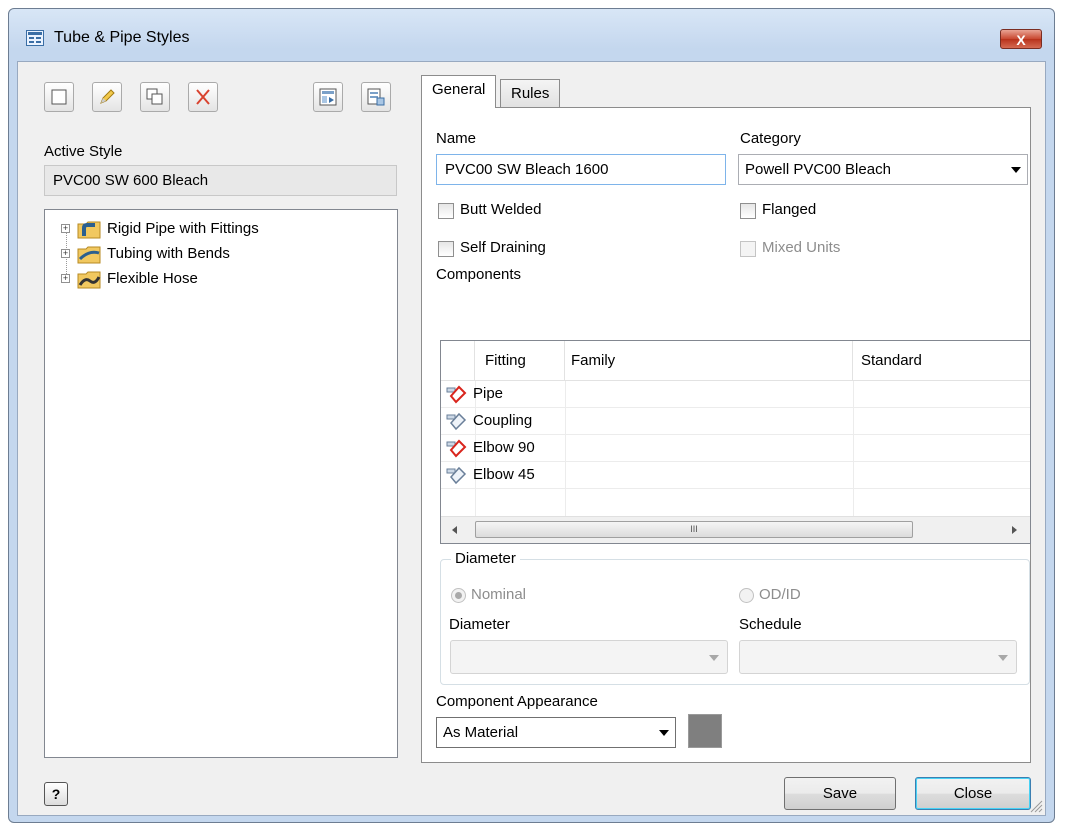 Image resolution: width=1065 pixels, height=827 pixels. I want to click on diameter-group-title: Diameter, so click(485, 558).